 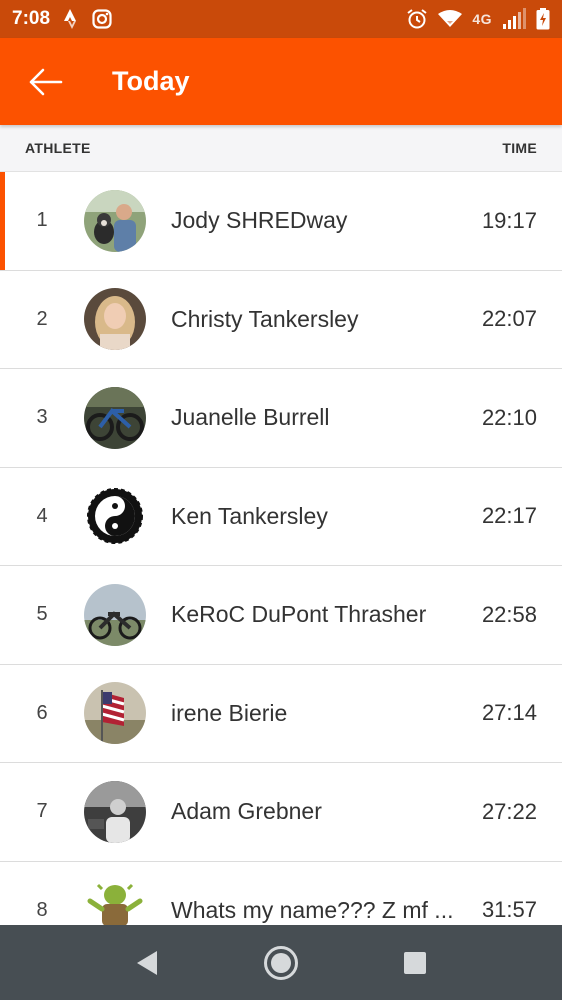 I want to click on status-bar: 7:08 4G, so click(x=281, y=19).